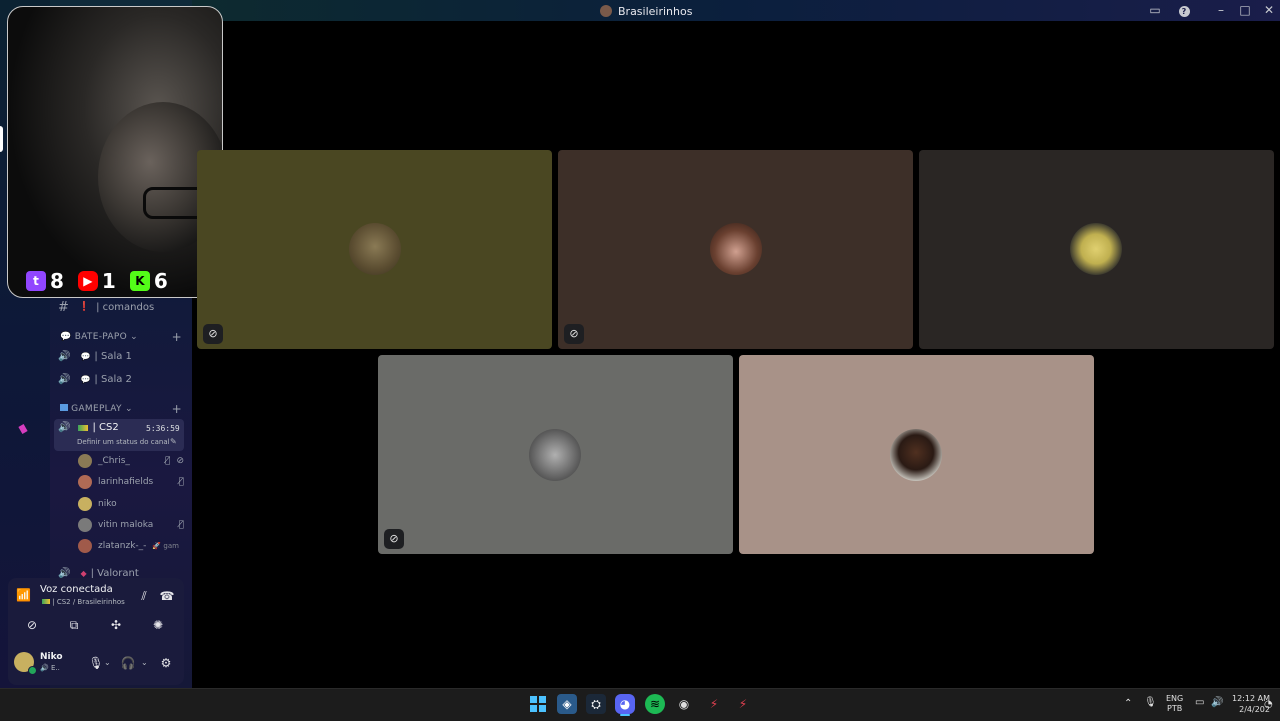 Image resolution: width=1280 pixels, height=721 pixels. I want to click on voice-user: zlatanzk-_- 🚀 gam, so click(131, 546).